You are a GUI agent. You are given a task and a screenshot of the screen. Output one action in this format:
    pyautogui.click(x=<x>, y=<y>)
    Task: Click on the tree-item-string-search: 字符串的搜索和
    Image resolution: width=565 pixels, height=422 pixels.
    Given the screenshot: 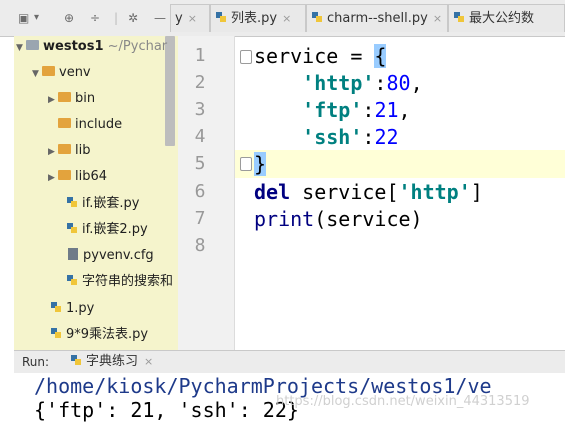 What is the action you would take?
    pyautogui.click(x=119, y=282)
    